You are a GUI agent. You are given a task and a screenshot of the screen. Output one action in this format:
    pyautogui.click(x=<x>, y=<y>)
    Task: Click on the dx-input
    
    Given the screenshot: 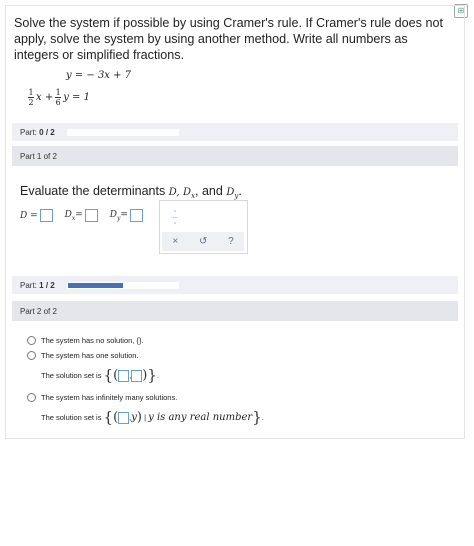 What is the action you would take?
    pyautogui.click(x=91, y=215)
    